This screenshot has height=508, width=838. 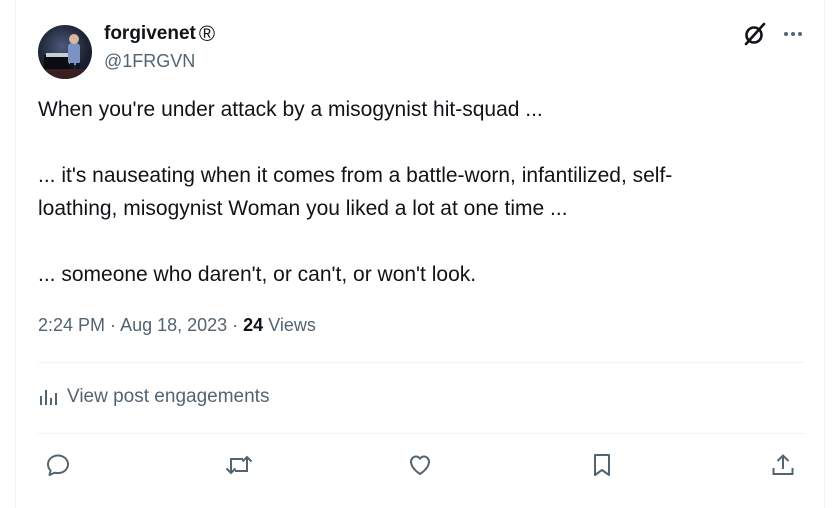 What do you see at coordinates (48, 397) in the screenshot?
I see `analytics-icon` at bounding box center [48, 397].